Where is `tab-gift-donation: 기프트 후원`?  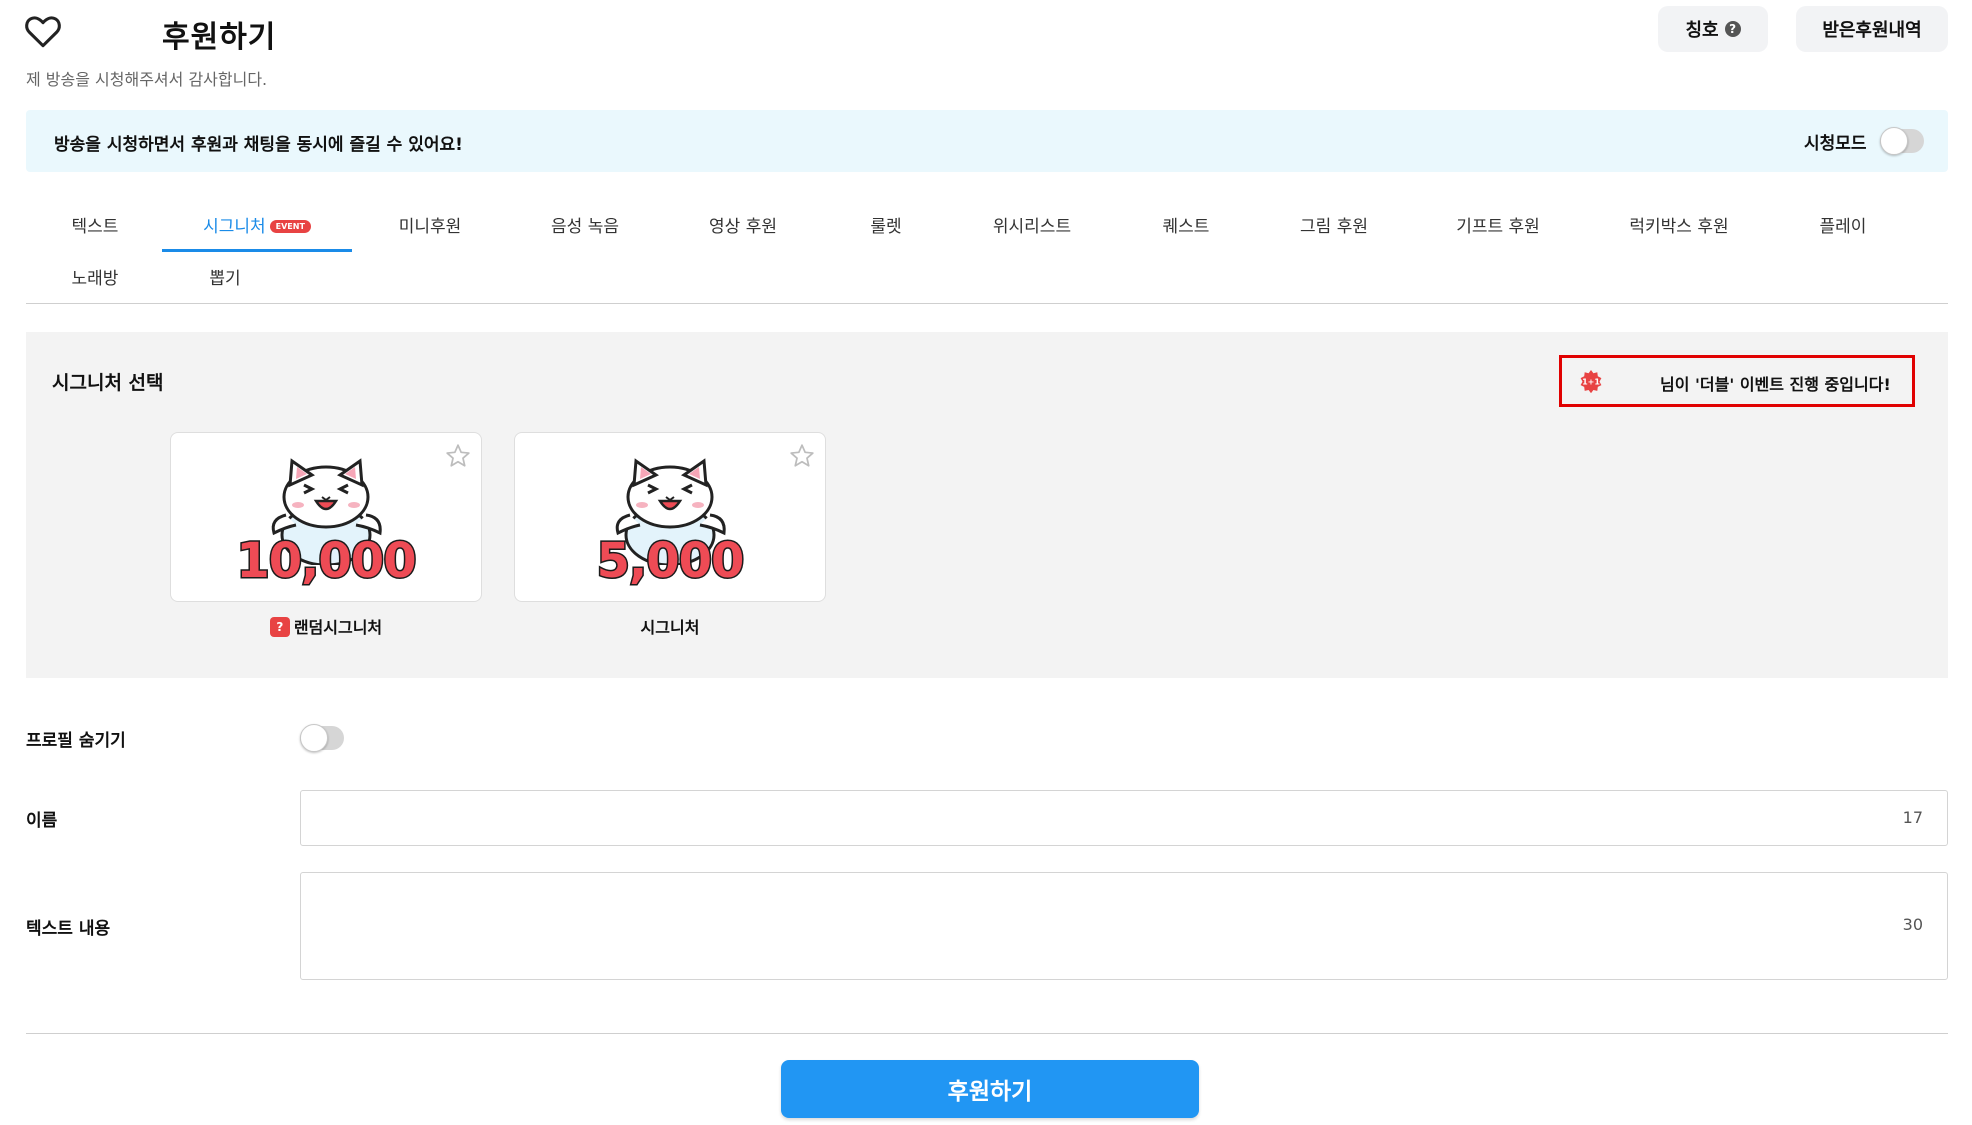 tab-gift-donation: 기프트 후원 is located at coordinates (1498, 224).